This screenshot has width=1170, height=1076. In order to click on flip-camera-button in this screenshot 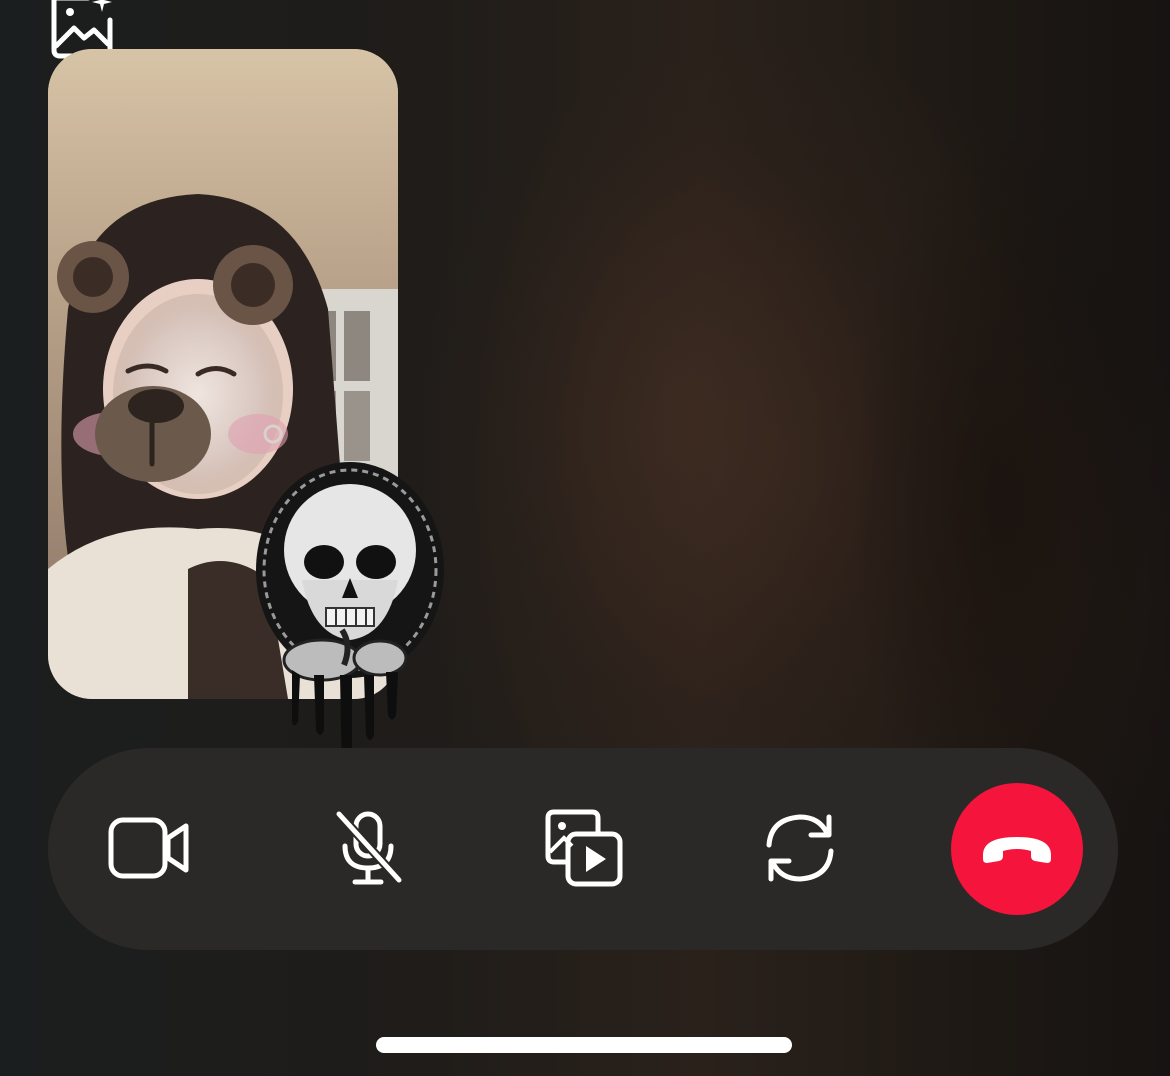, I will do `click(800, 848)`.